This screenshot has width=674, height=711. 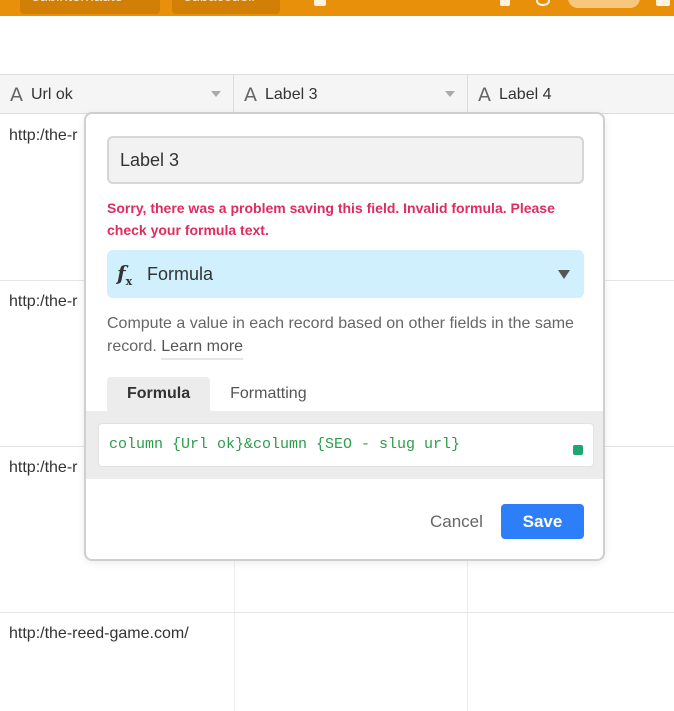 I want to click on table-tab-subaccueil: subaccueil, so click(x=226, y=7).